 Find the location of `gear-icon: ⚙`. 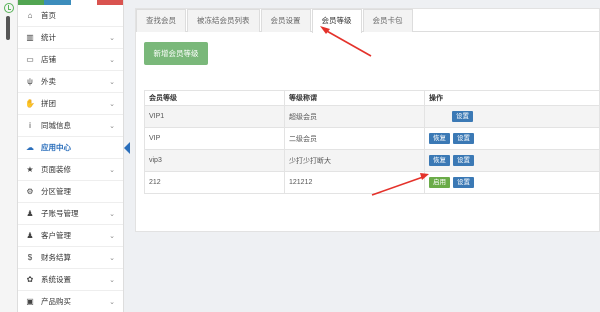

gear-icon: ⚙ is located at coordinates (30, 191).